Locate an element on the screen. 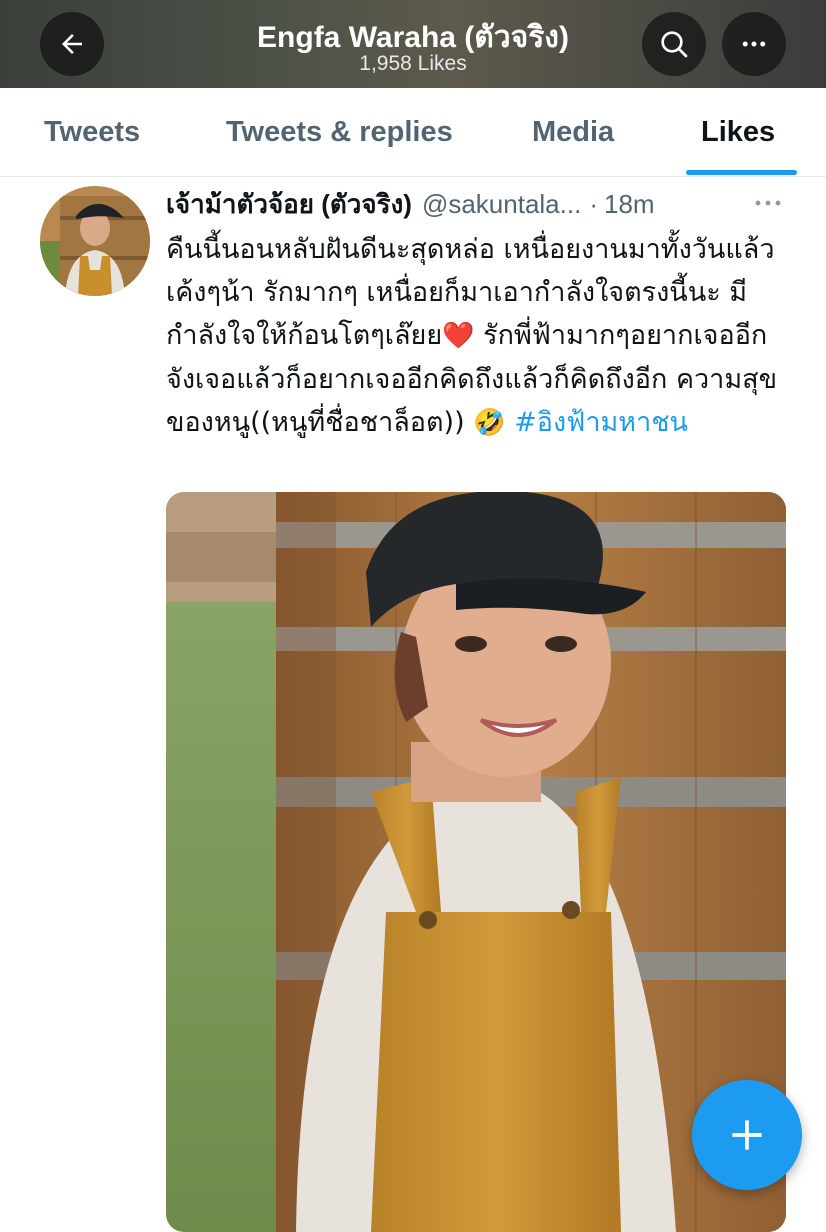 The width and height of the screenshot is (826, 1232). active-tab-indicator is located at coordinates (741, 172).